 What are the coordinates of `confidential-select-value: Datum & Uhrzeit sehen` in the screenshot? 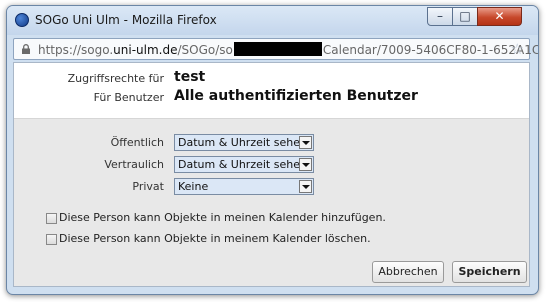 It's located at (242, 164).